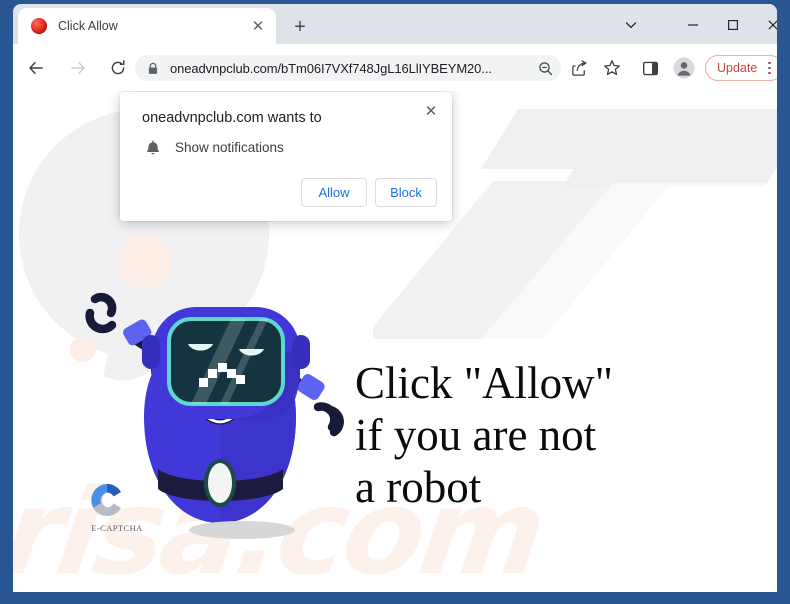  I want to click on window-minimize-button, so click(693, 25).